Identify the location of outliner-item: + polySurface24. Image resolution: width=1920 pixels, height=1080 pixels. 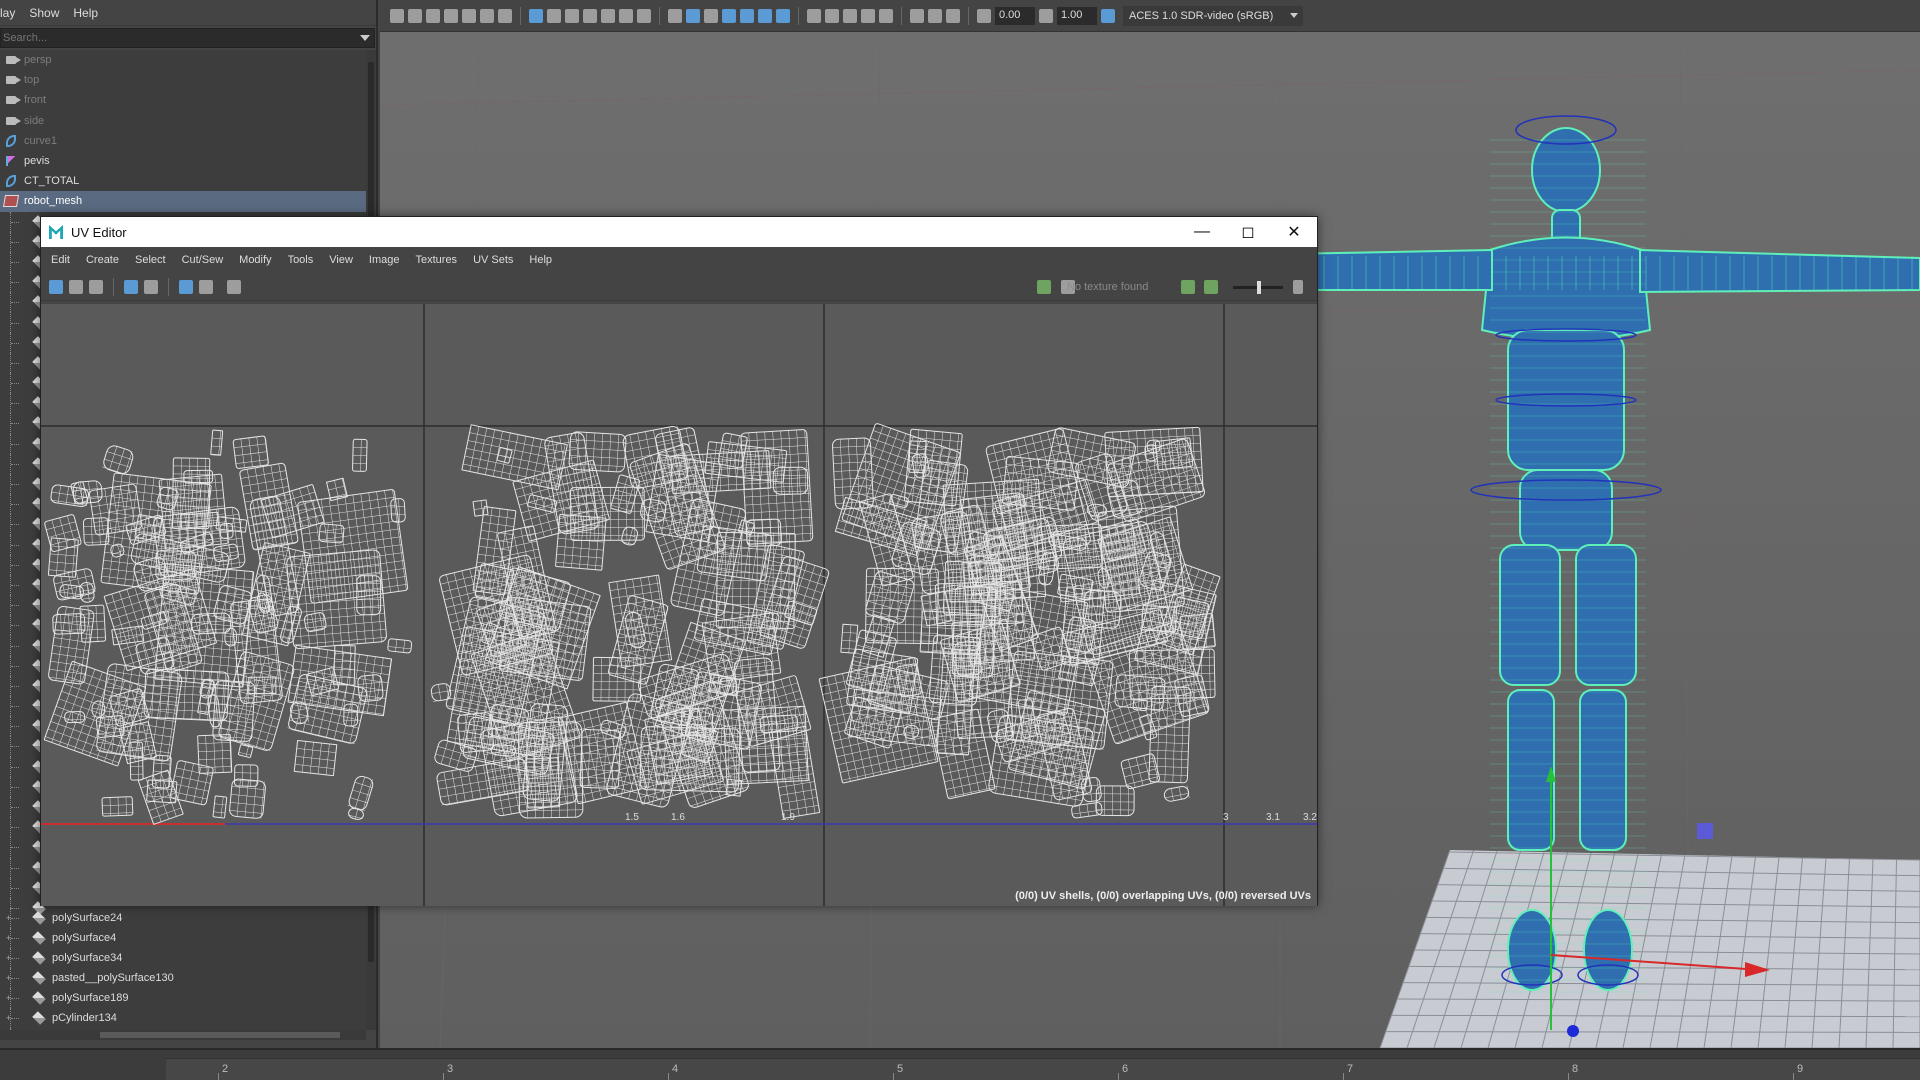
(183, 918).